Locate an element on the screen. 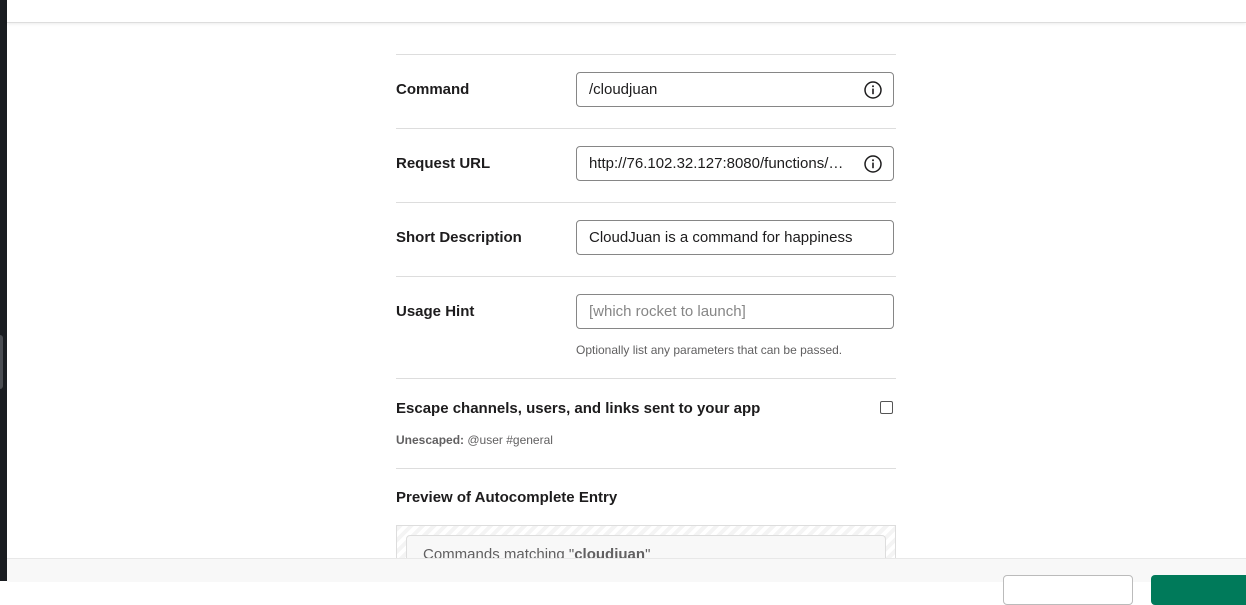 The height and width of the screenshot is (605, 1246). short-description-value: CloudJuan is a command for happiness is located at coordinates (721, 237).